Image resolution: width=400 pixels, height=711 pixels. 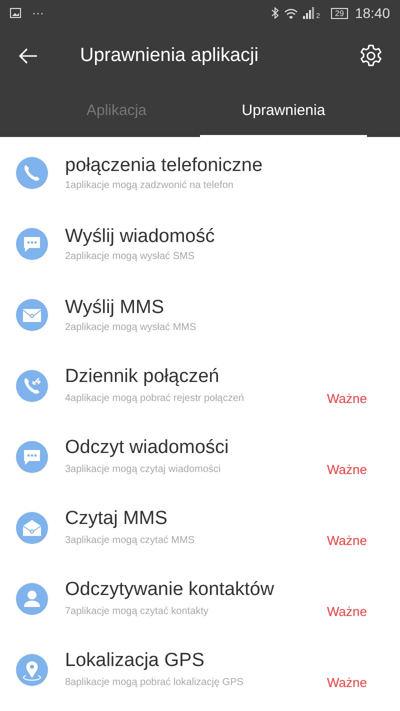 I want to click on window-title: Uprawnienia aplikacji, so click(x=170, y=56).